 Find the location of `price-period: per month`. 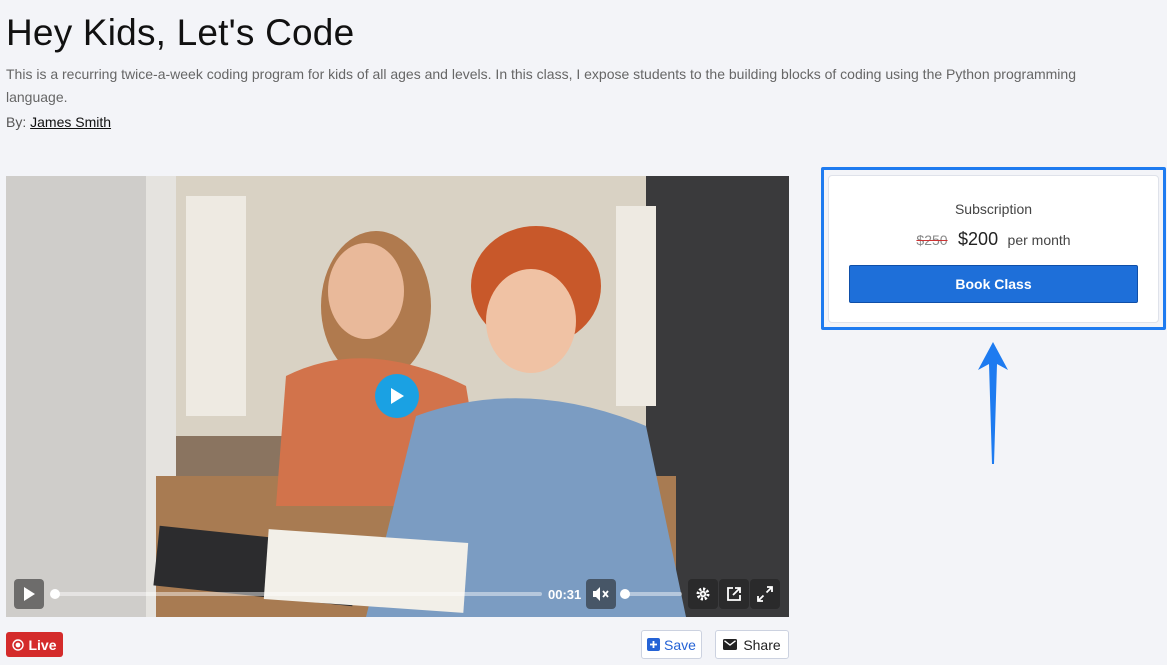

price-period: per month is located at coordinates (1039, 240).